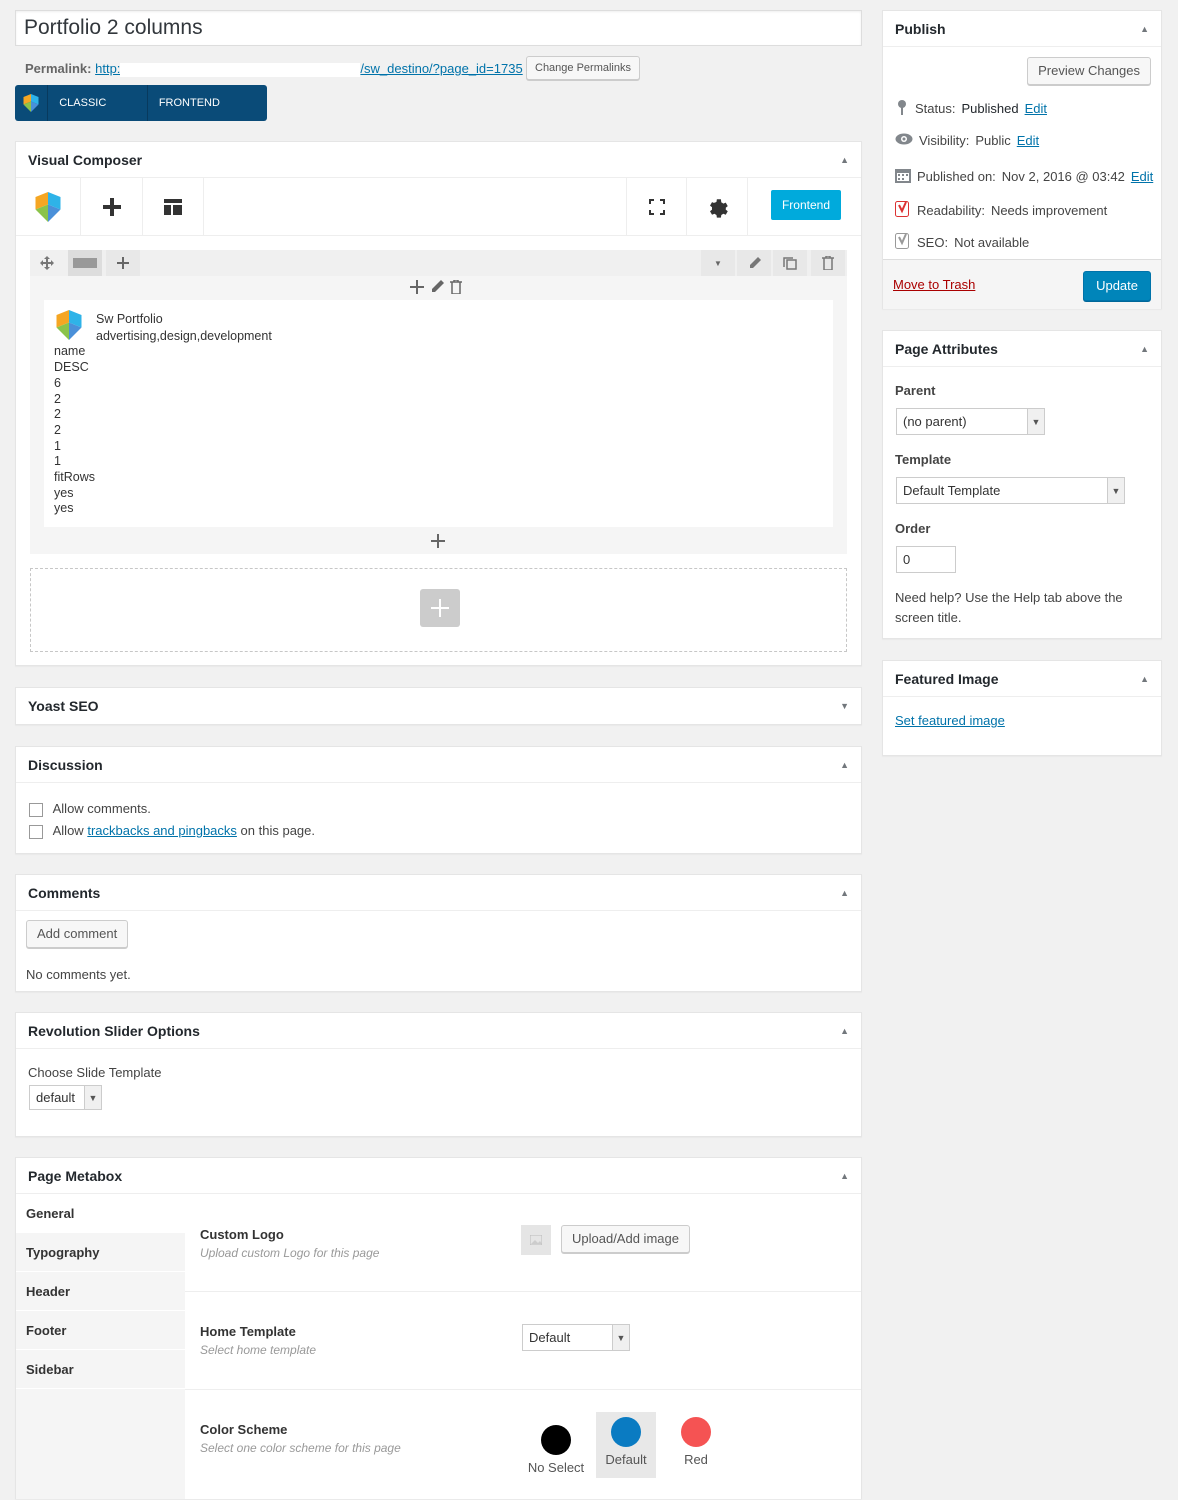  I want to click on element-param: yes, so click(64, 508).